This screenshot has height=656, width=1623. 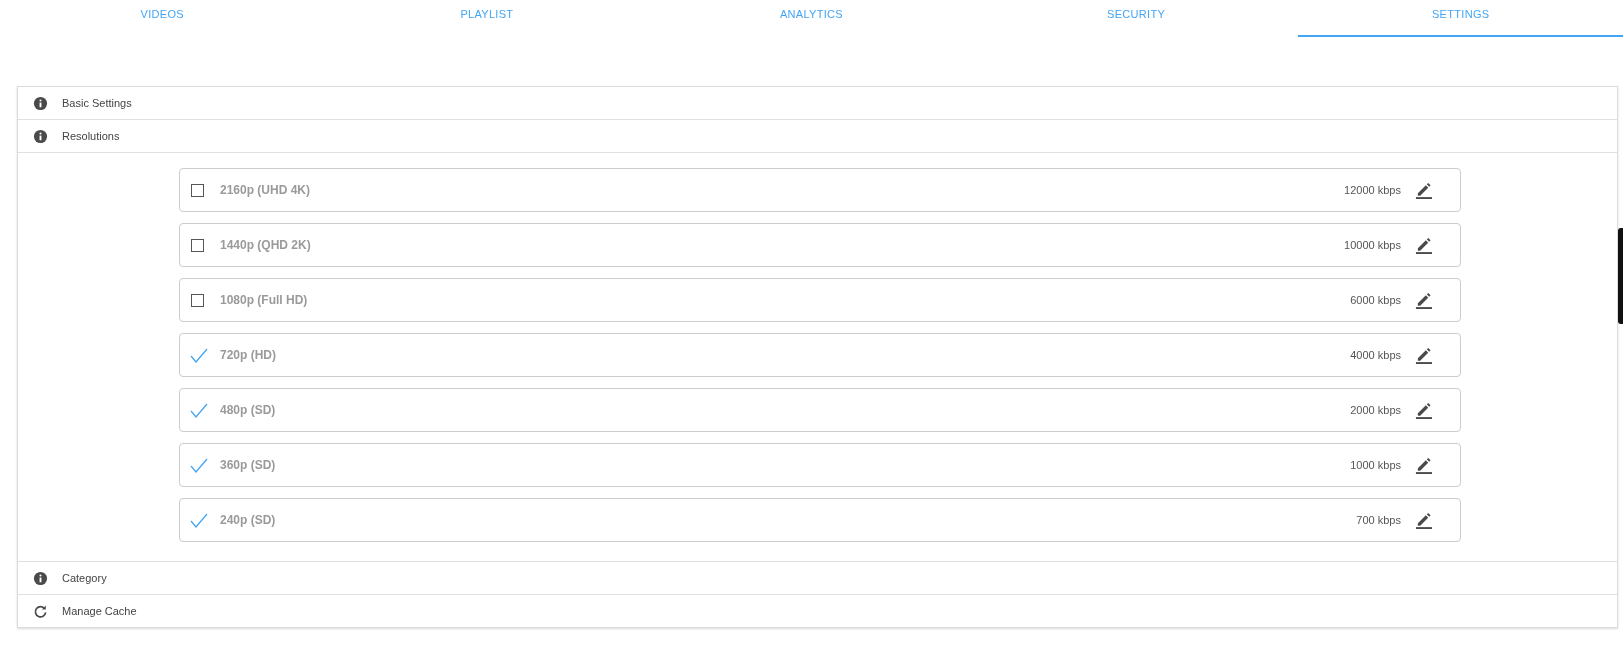 I want to click on tab: SECURITY, so click(x=1136, y=18).